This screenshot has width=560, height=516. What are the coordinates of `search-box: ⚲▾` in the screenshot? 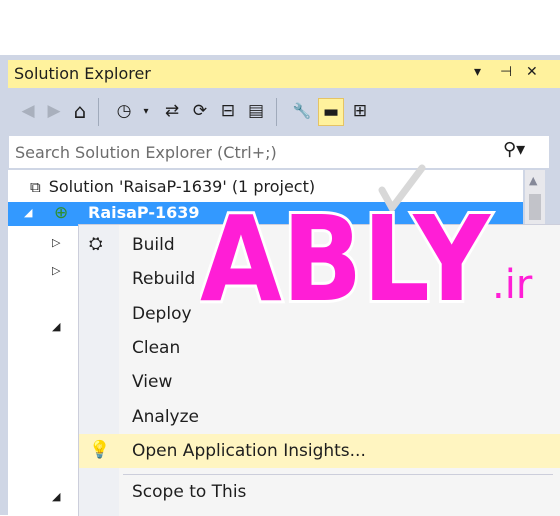 It's located at (279, 152).